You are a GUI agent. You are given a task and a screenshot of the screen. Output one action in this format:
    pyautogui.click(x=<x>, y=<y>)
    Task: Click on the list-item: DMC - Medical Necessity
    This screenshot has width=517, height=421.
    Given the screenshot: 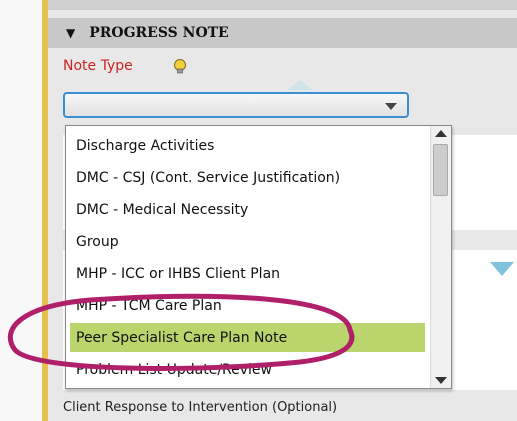 What is the action you would take?
    pyautogui.click(x=247, y=209)
    